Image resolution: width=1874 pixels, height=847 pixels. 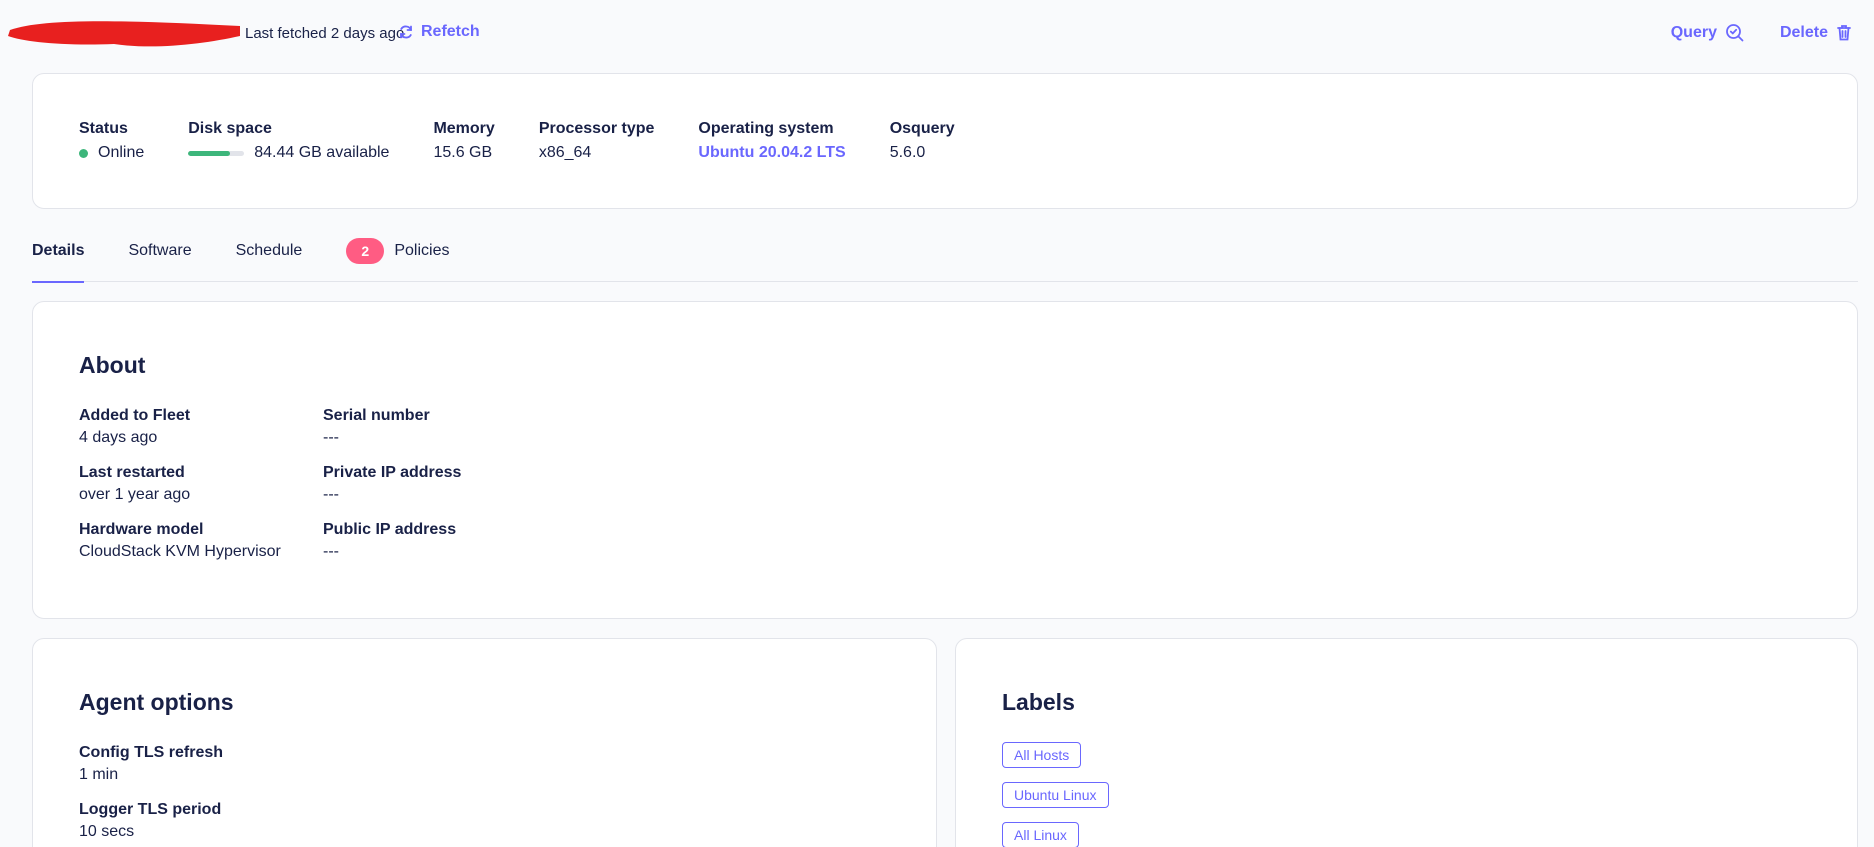 What do you see at coordinates (1735, 33) in the screenshot?
I see `query-icon` at bounding box center [1735, 33].